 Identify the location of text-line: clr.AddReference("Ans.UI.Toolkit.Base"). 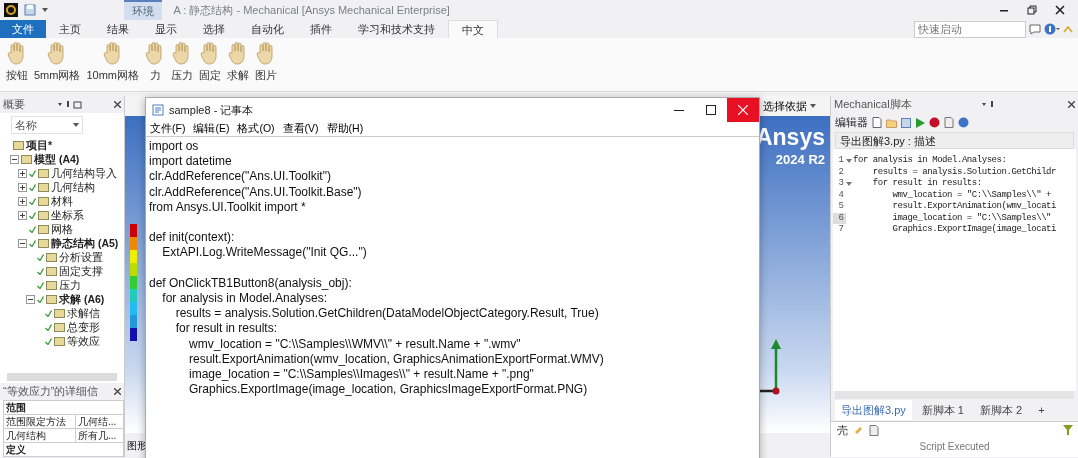
(256, 192).